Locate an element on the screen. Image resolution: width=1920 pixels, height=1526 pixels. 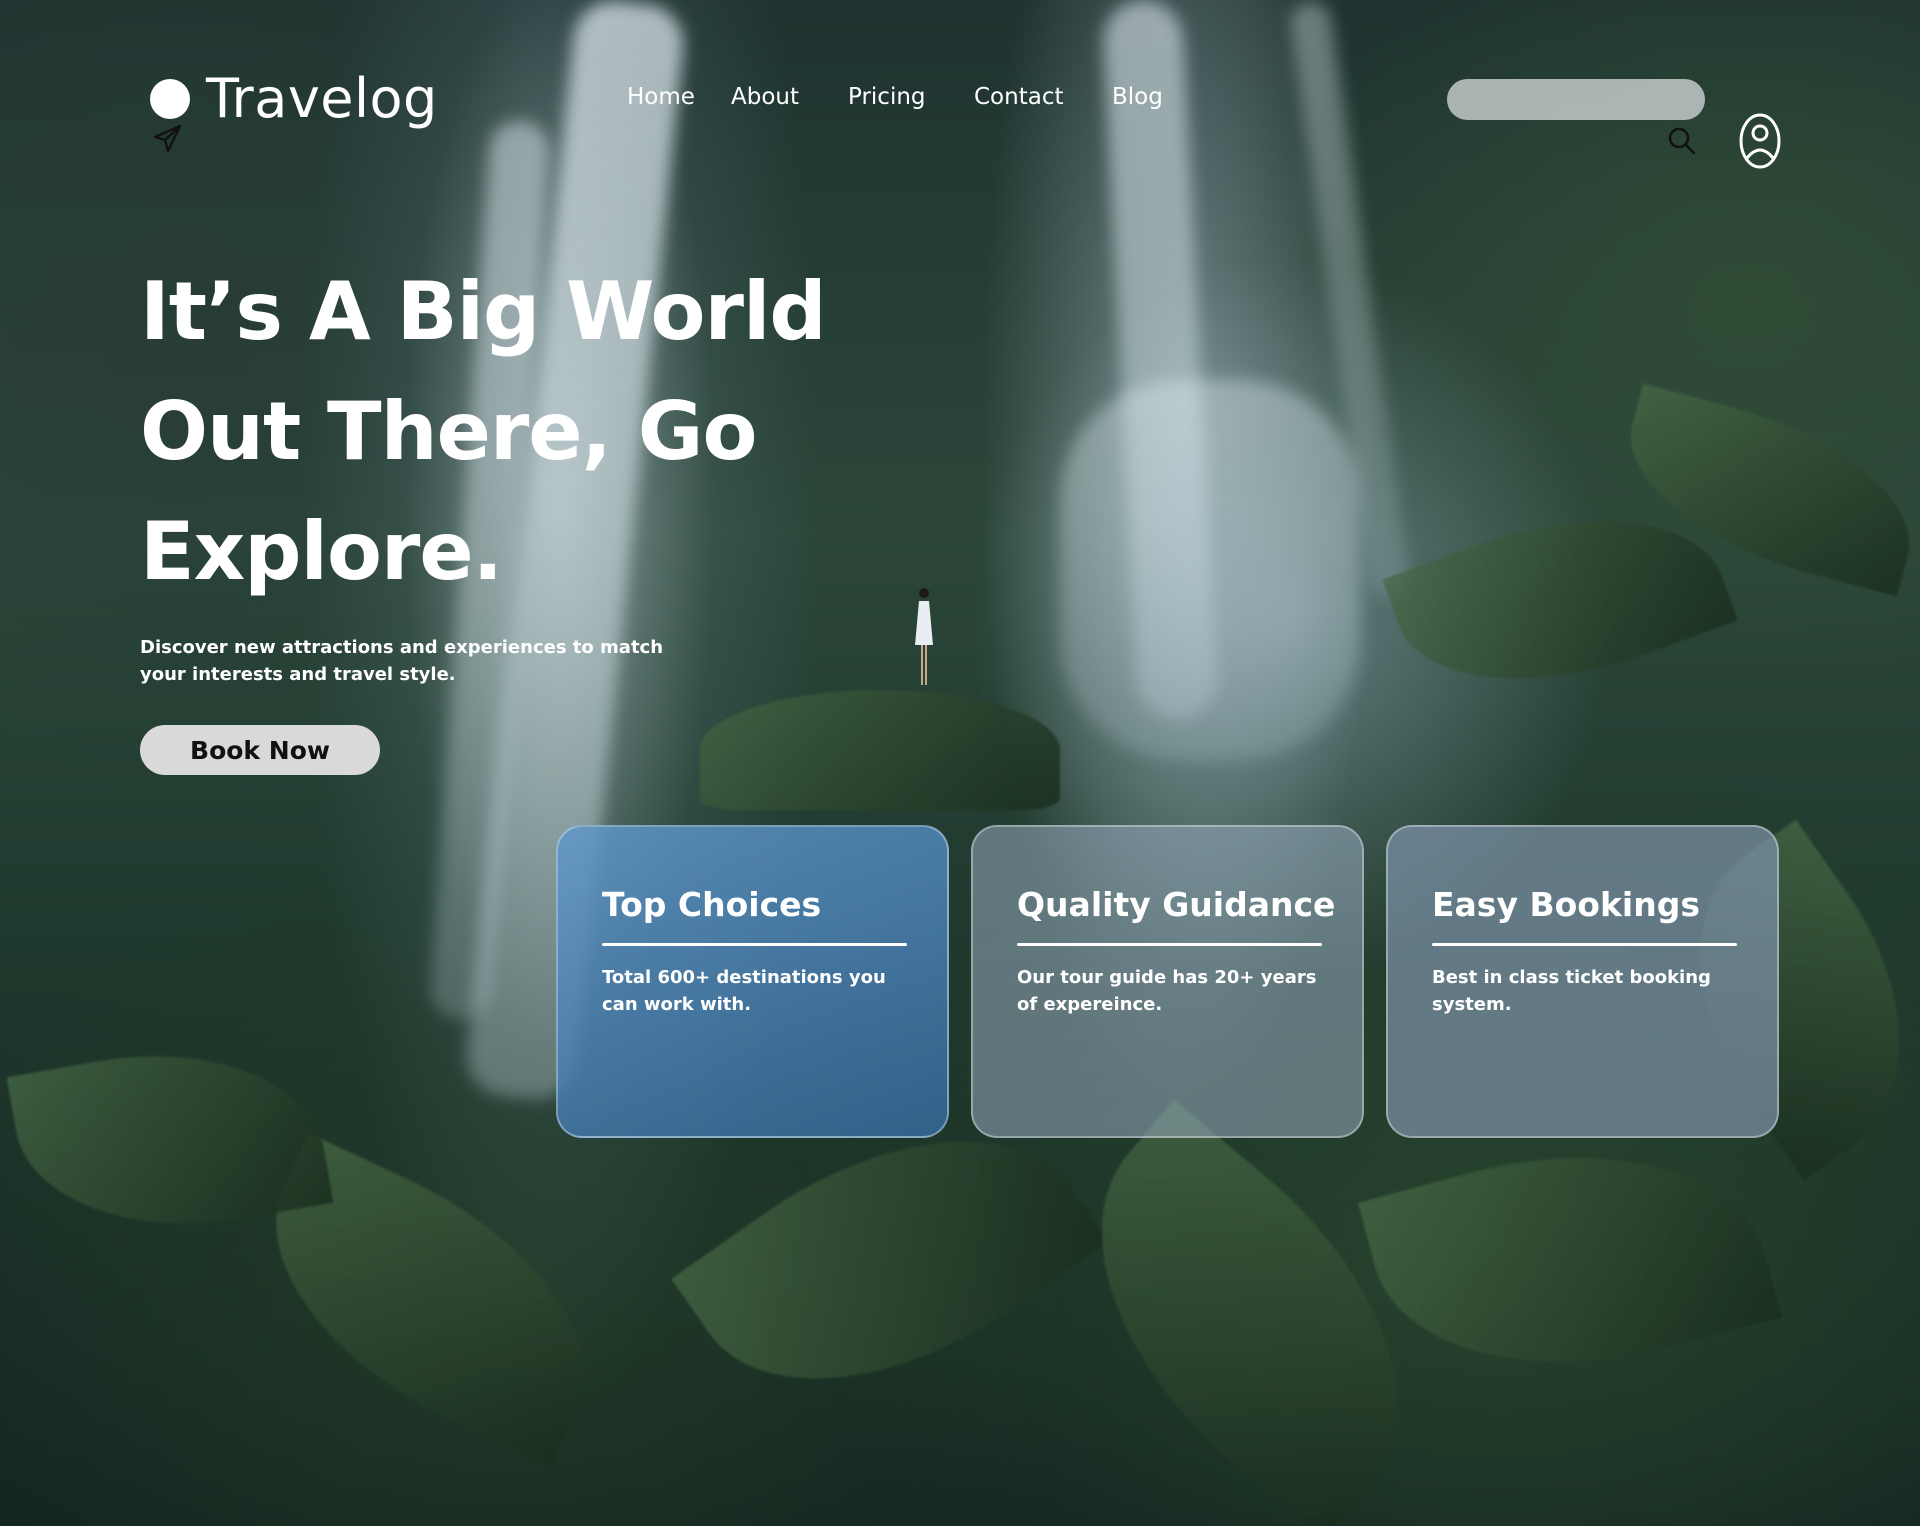
nav-home: Home is located at coordinates (679, 97).